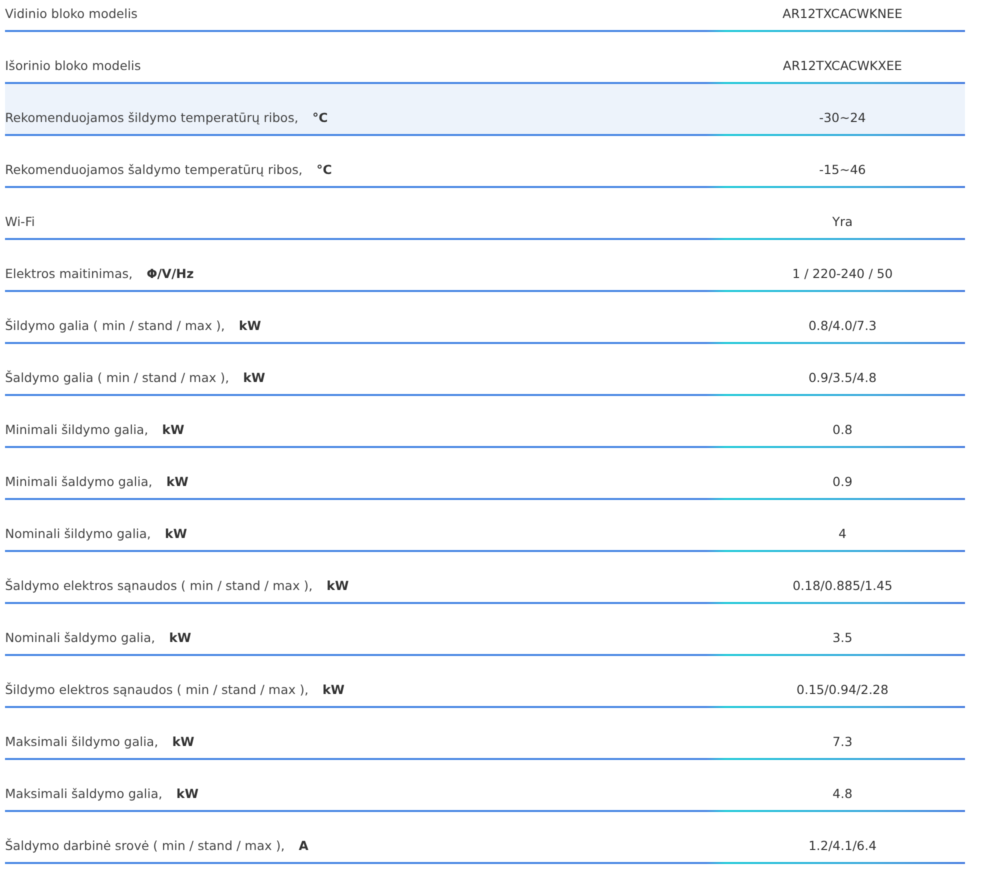 Image resolution: width=987 pixels, height=880 pixels. I want to click on spec-value: AR12TXCACWKXEE, so click(842, 65).